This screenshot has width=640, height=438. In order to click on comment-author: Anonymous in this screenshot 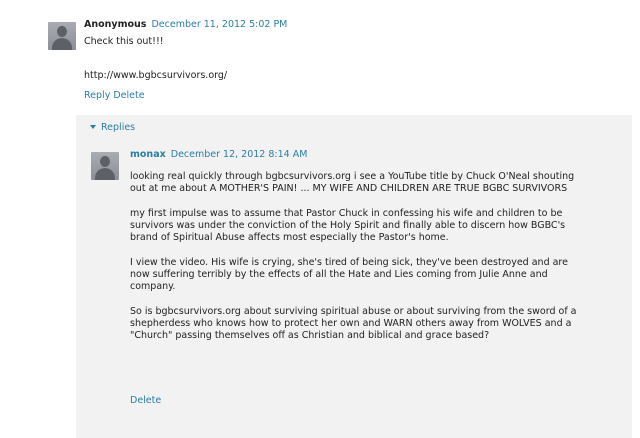, I will do `click(115, 24)`.